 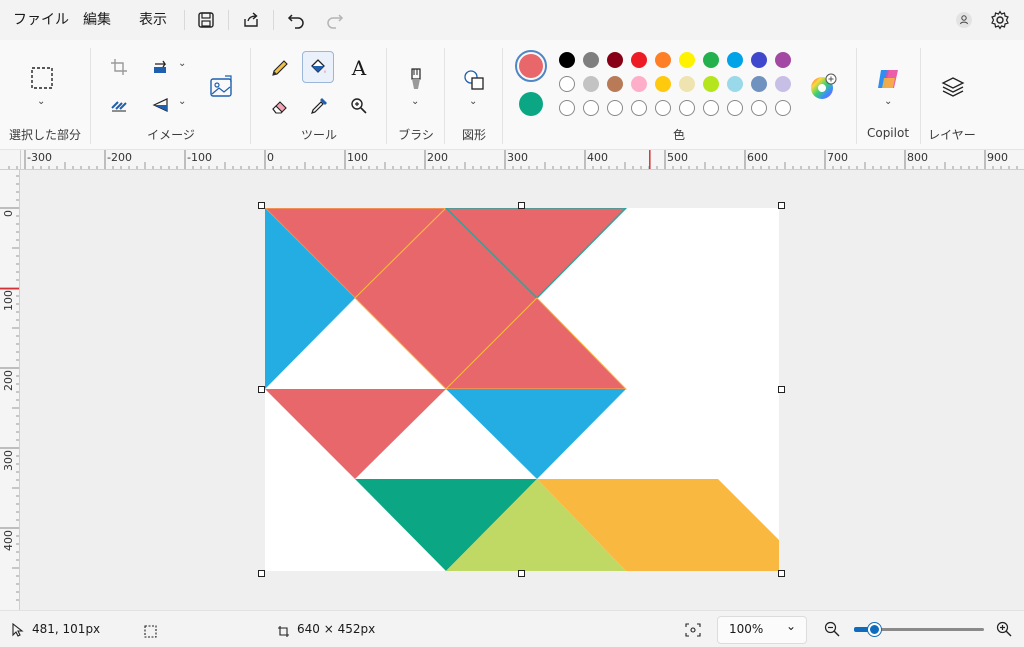 What do you see at coordinates (221, 87) in the screenshot?
I see `image-generator-icon` at bounding box center [221, 87].